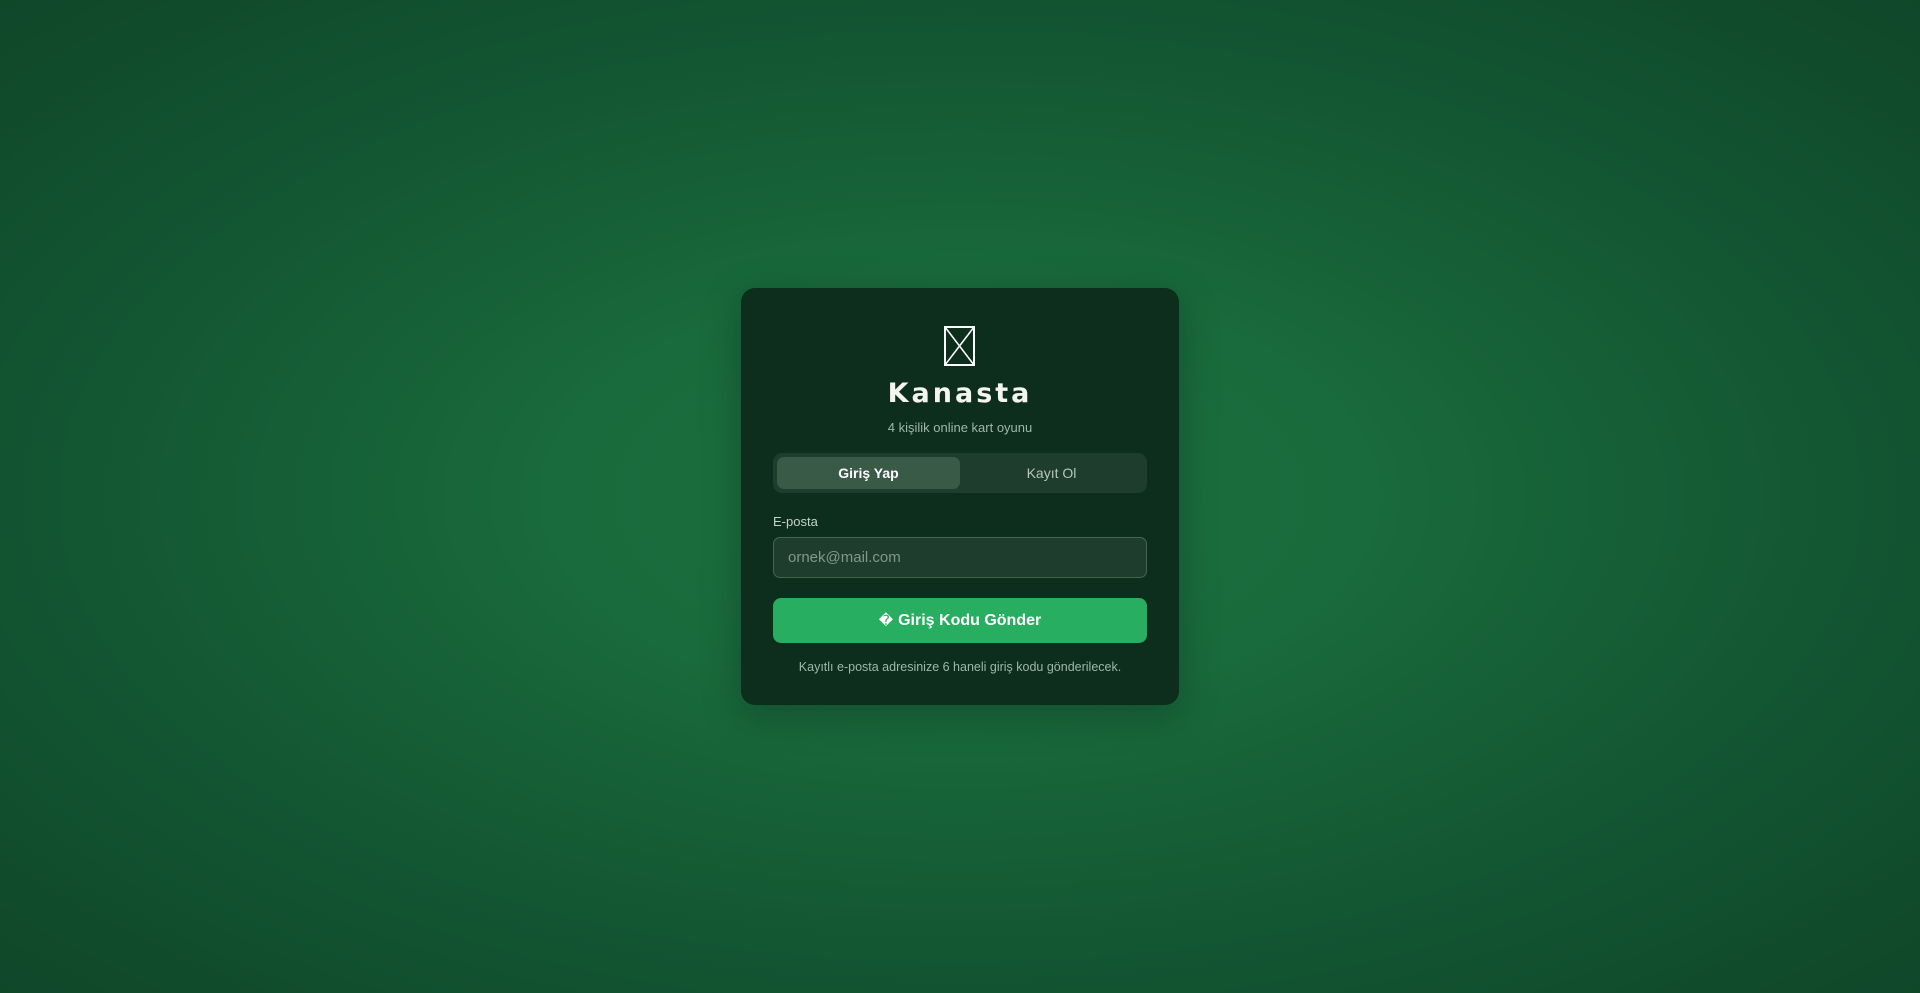 This screenshot has height=993, width=1920. I want to click on app-title: Kanasta, so click(960, 393).